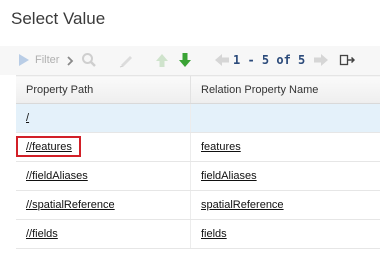  I want to click on table-row: //features features, so click(198, 147).